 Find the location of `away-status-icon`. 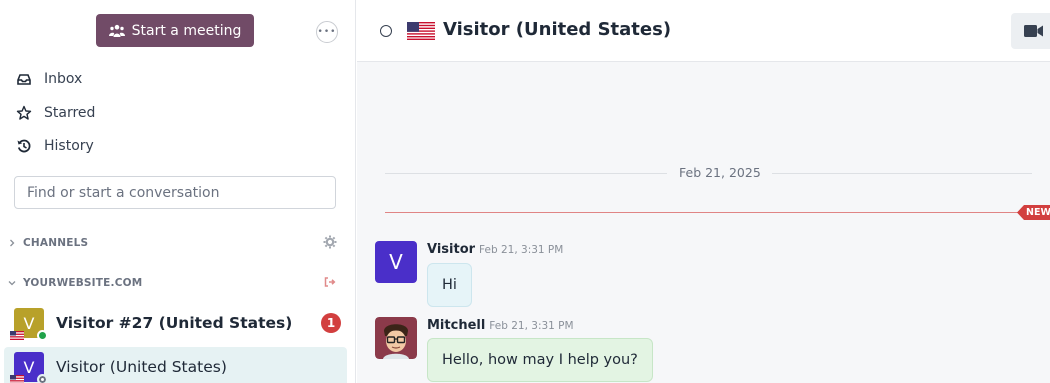

away-status-icon is located at coordinates (42, 378).